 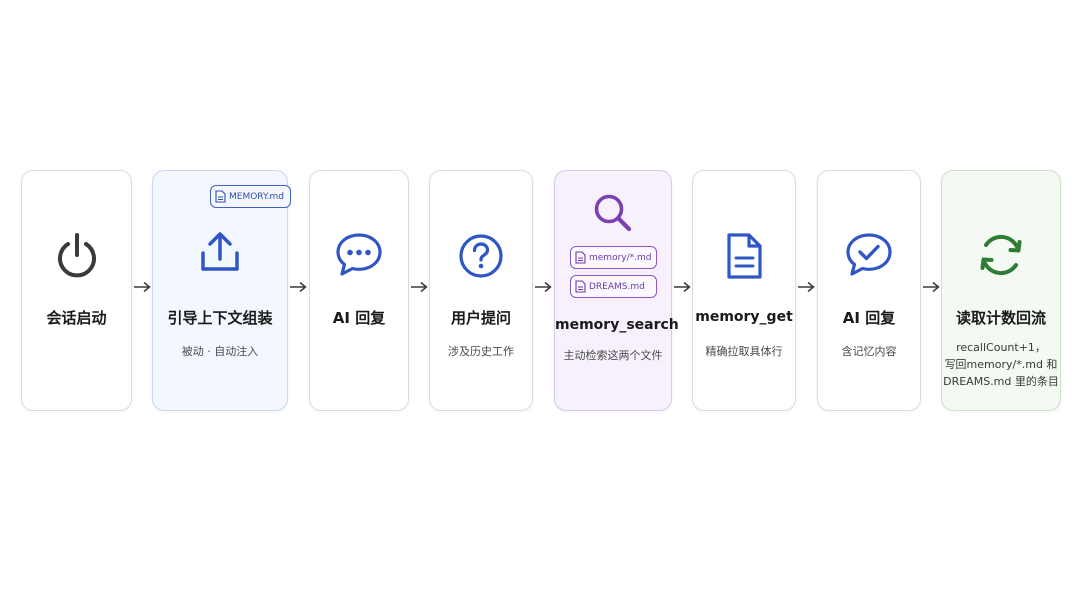 I want to click on step-subtitle: 被动 · 自动注入, so click(x=220, y=351).